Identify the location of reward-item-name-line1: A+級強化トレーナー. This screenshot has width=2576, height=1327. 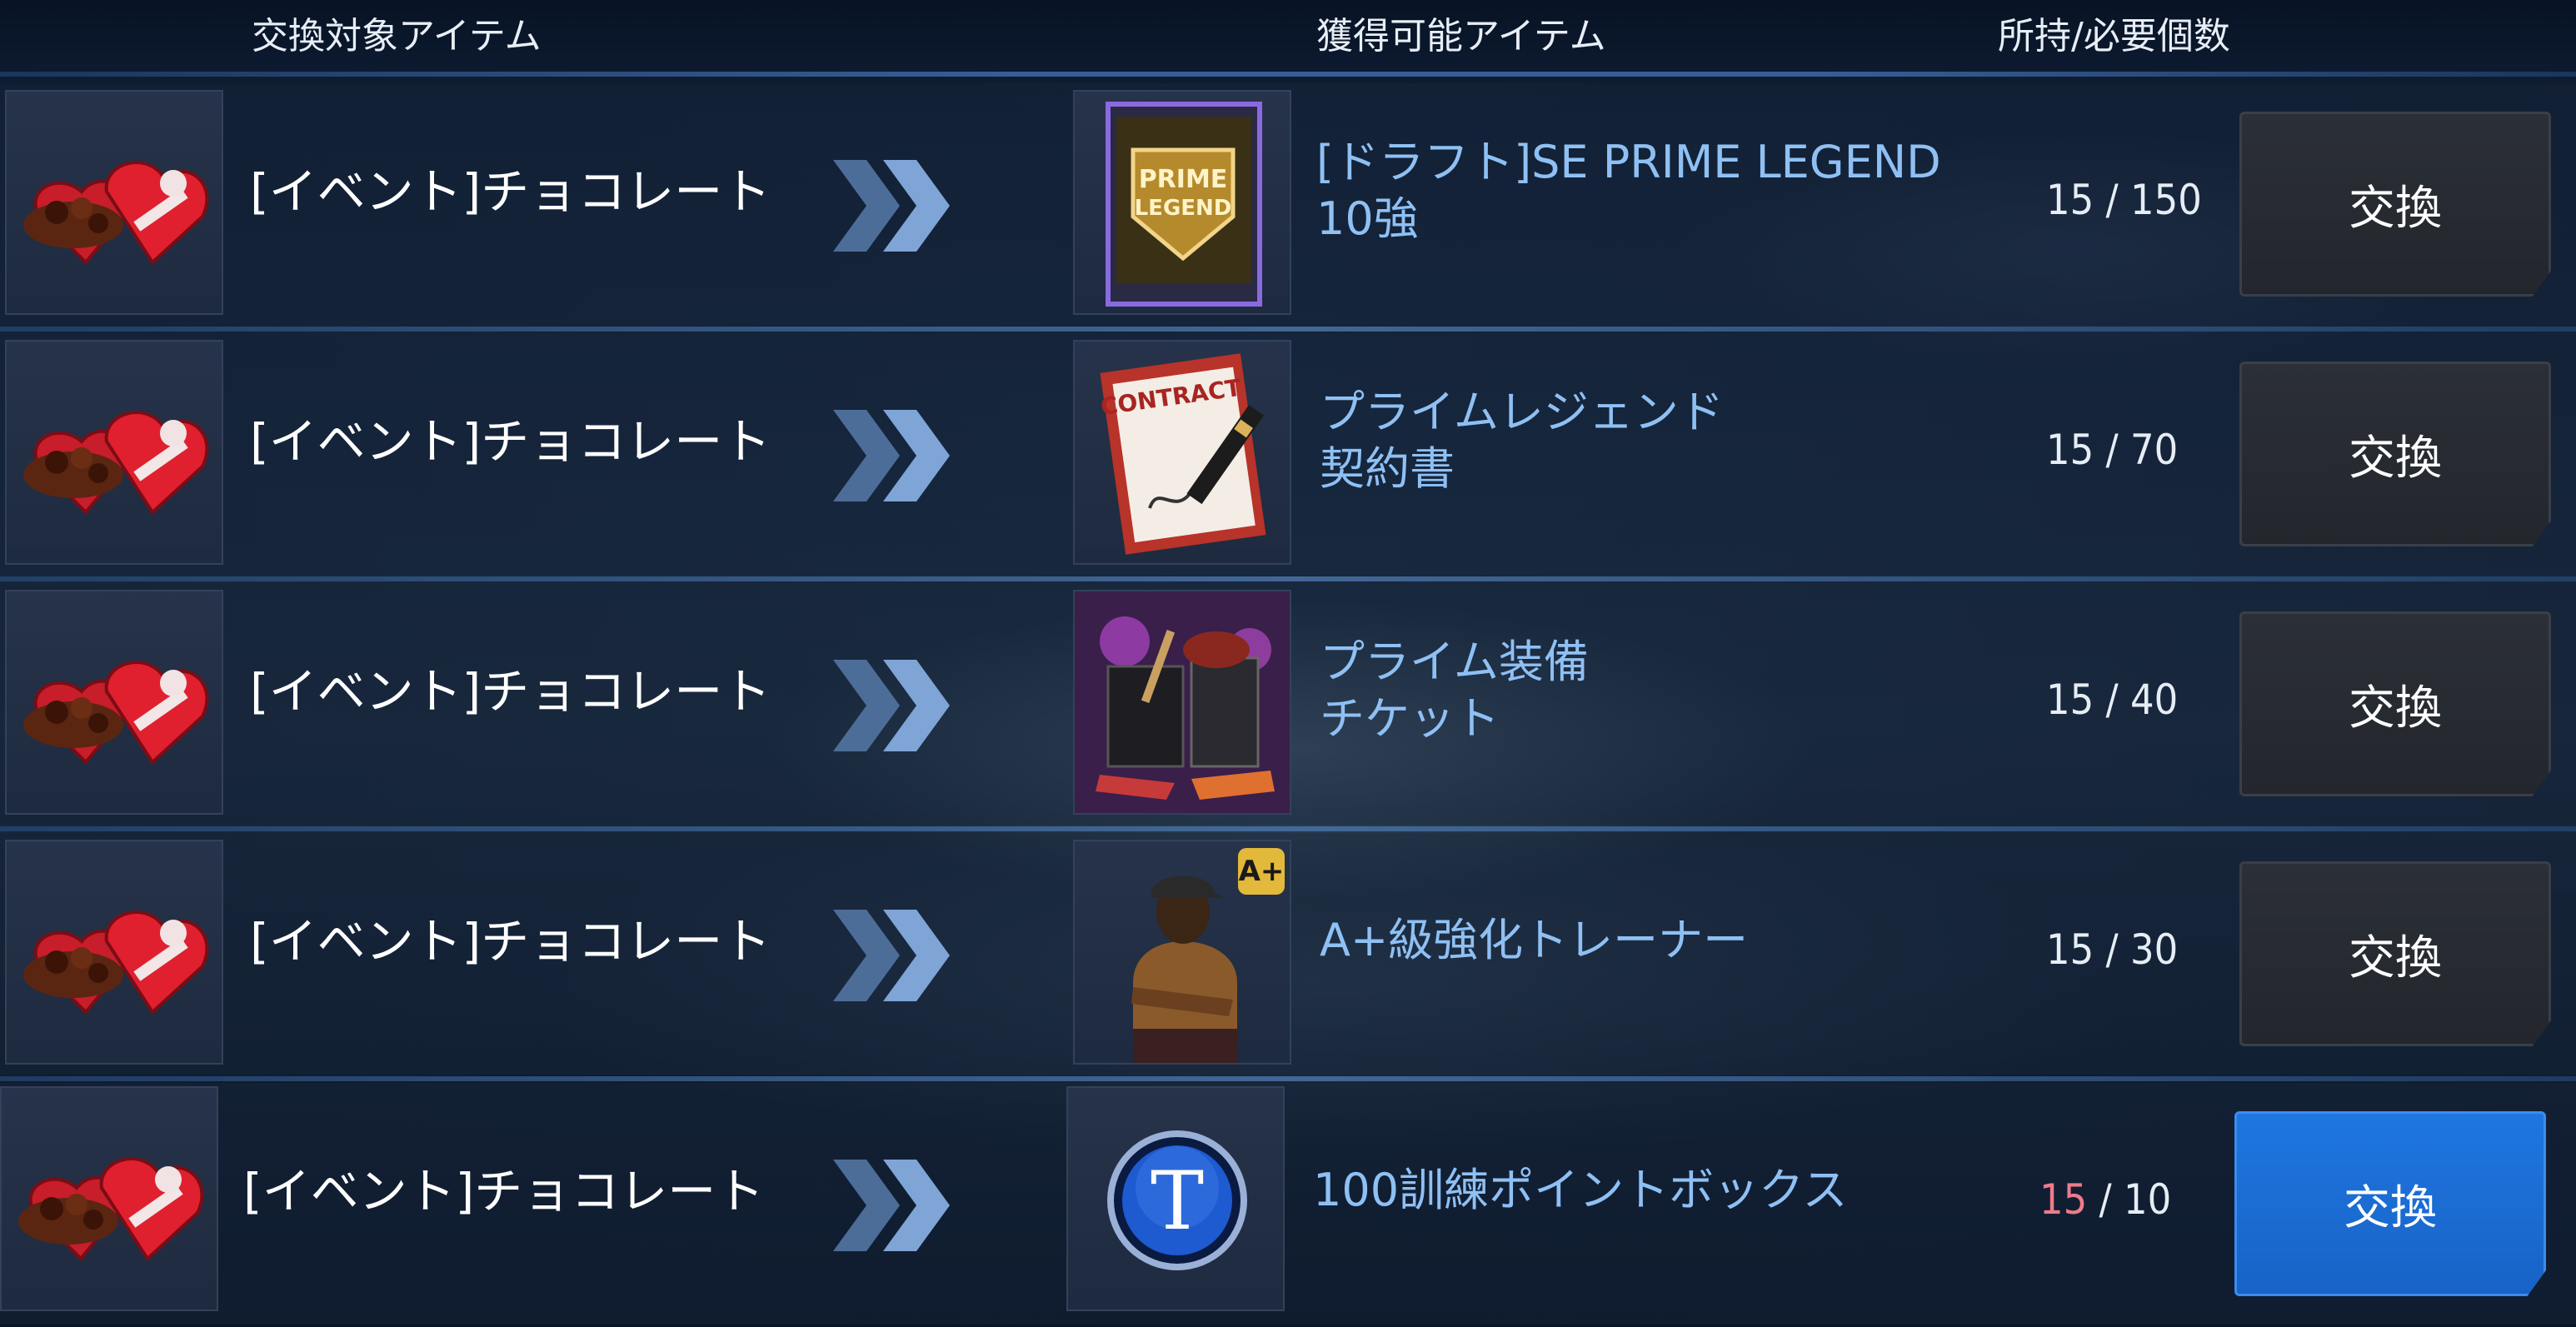
(1534, 940).